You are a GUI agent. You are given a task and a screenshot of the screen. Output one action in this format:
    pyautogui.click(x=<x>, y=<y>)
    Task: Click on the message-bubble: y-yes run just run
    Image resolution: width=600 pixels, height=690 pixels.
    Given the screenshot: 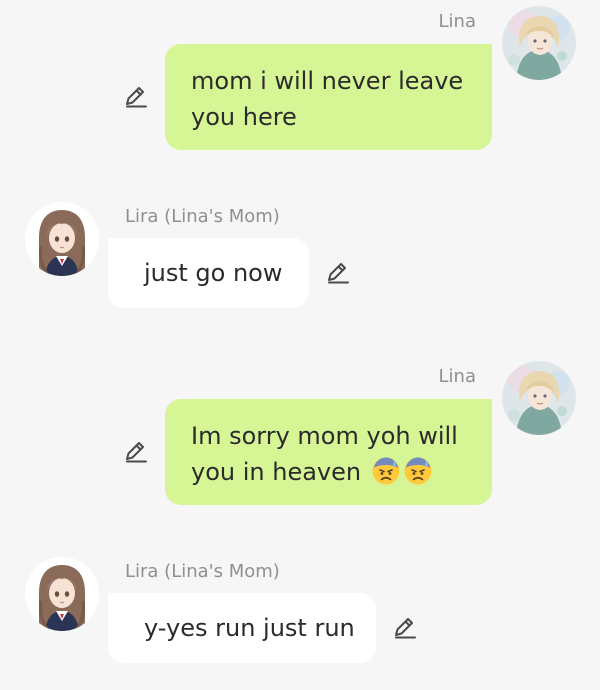 What is the action you would take?
    pyautogui.click(x=242, y=628)
    